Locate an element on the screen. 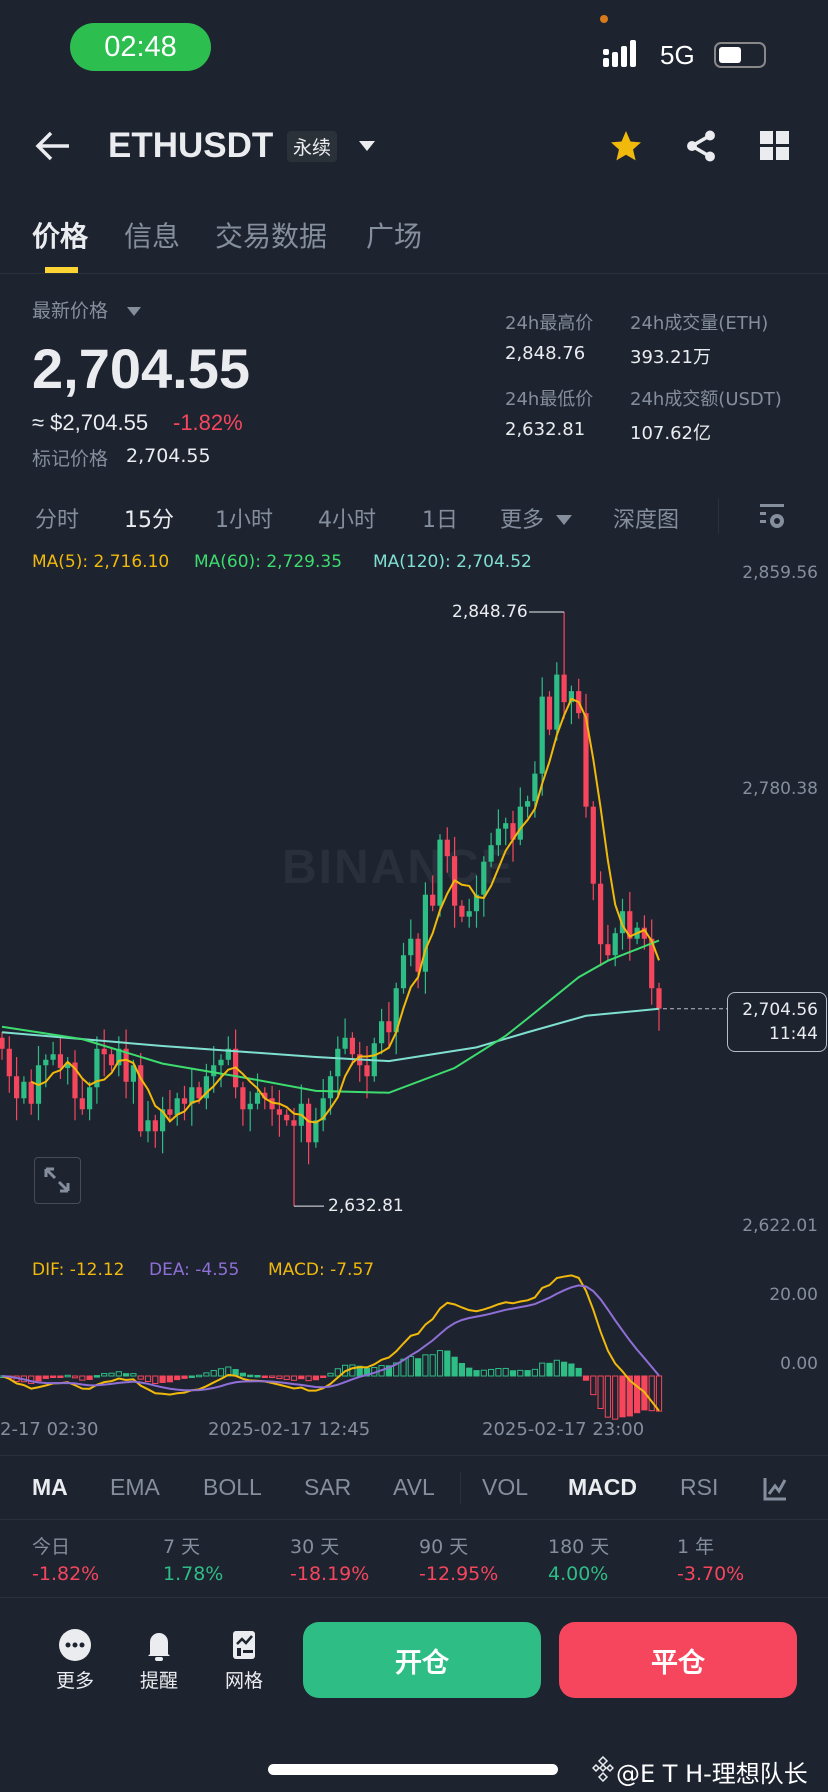  price-type-dropdown-icon is located at coordinates (134, 311).